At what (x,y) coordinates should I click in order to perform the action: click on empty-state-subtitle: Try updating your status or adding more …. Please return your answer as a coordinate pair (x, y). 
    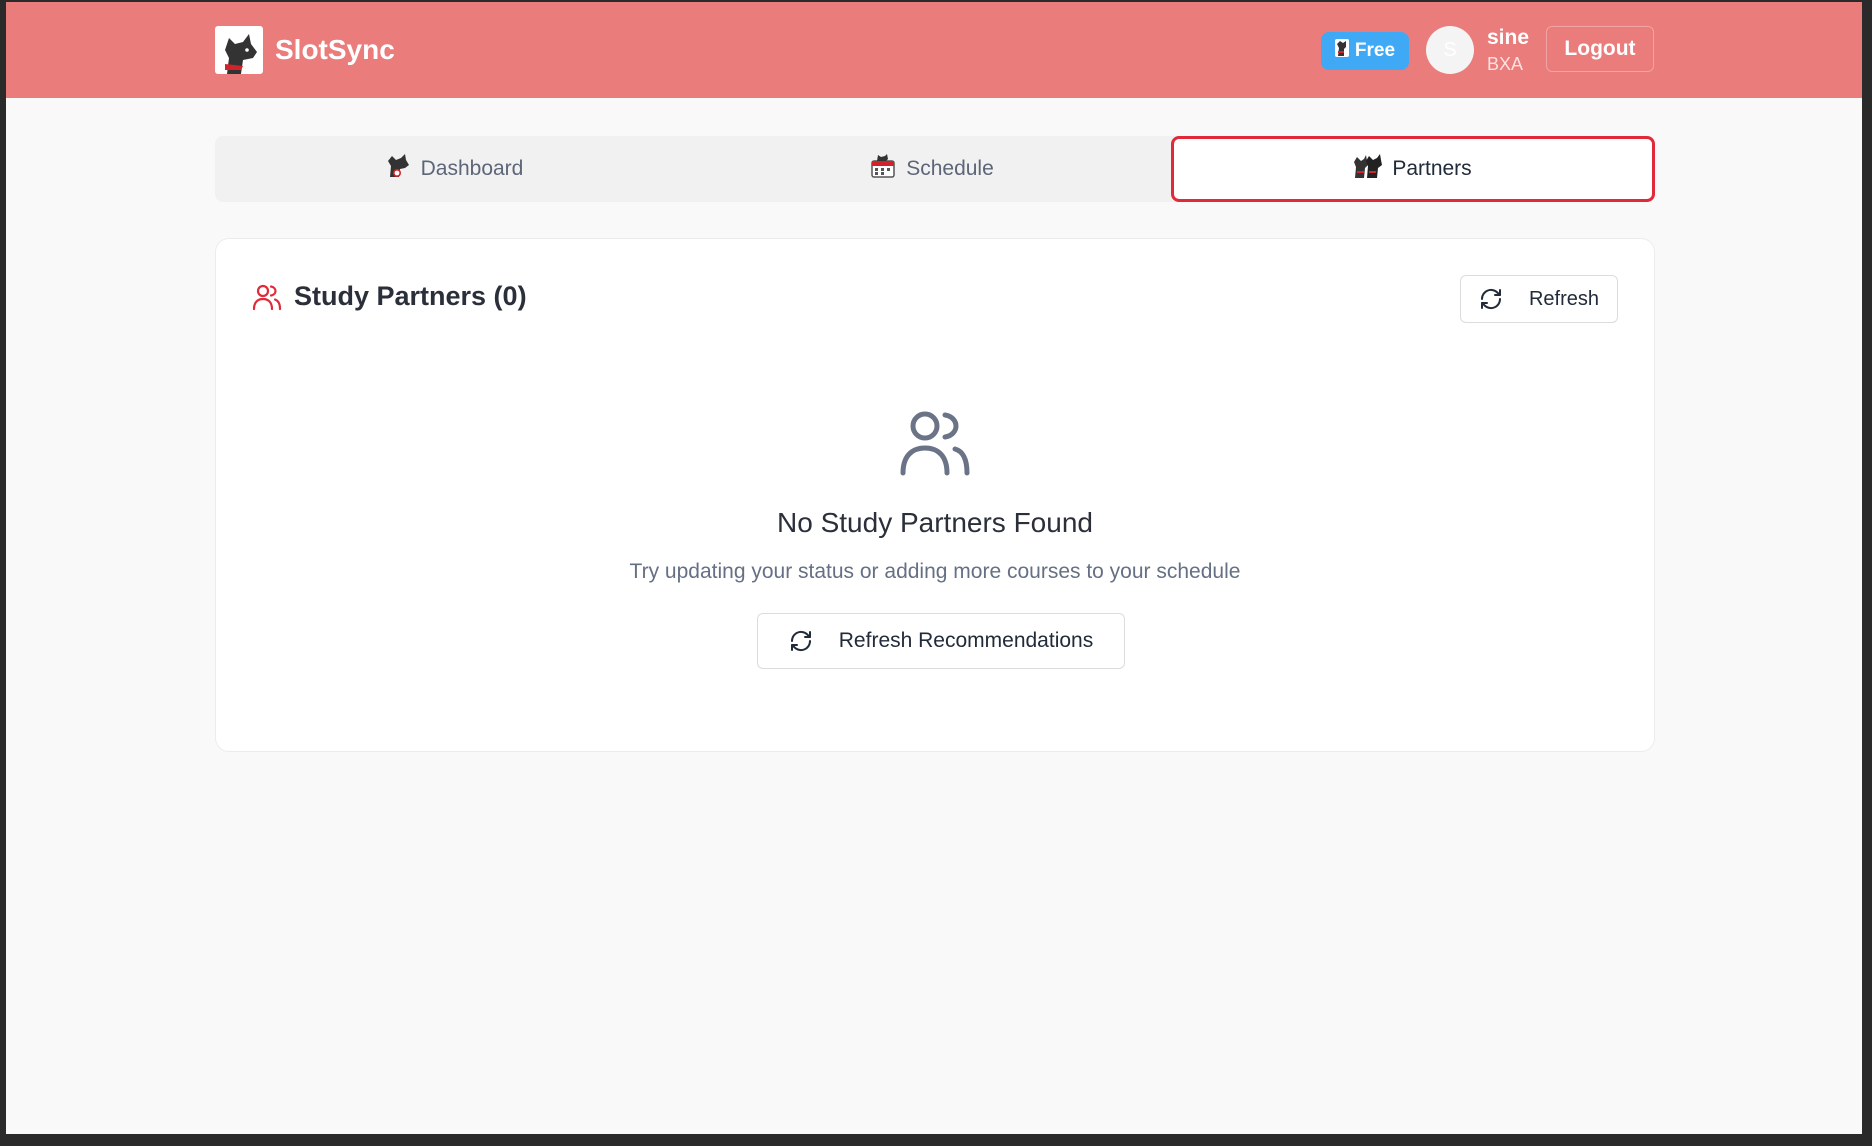
    Looking at the image, I should click on (935, 571).